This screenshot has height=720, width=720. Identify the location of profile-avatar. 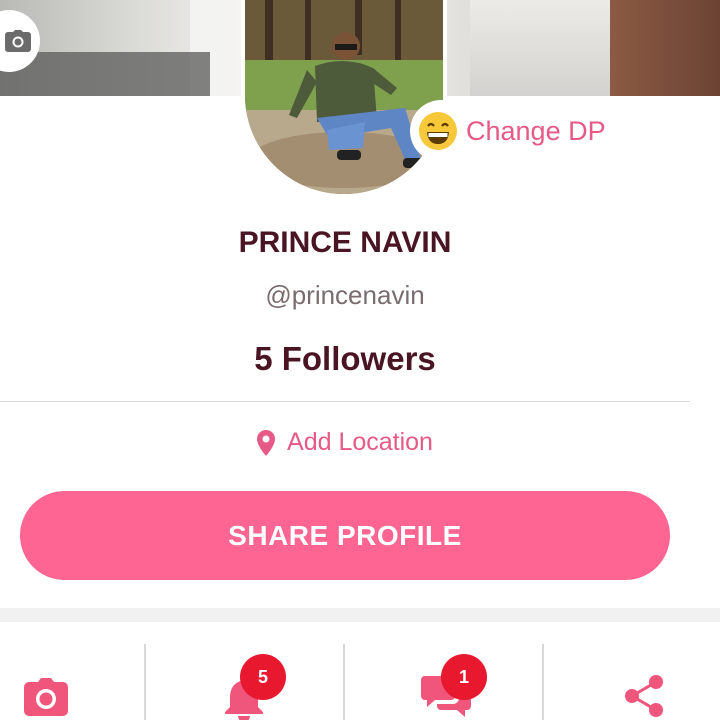
(344, 99).